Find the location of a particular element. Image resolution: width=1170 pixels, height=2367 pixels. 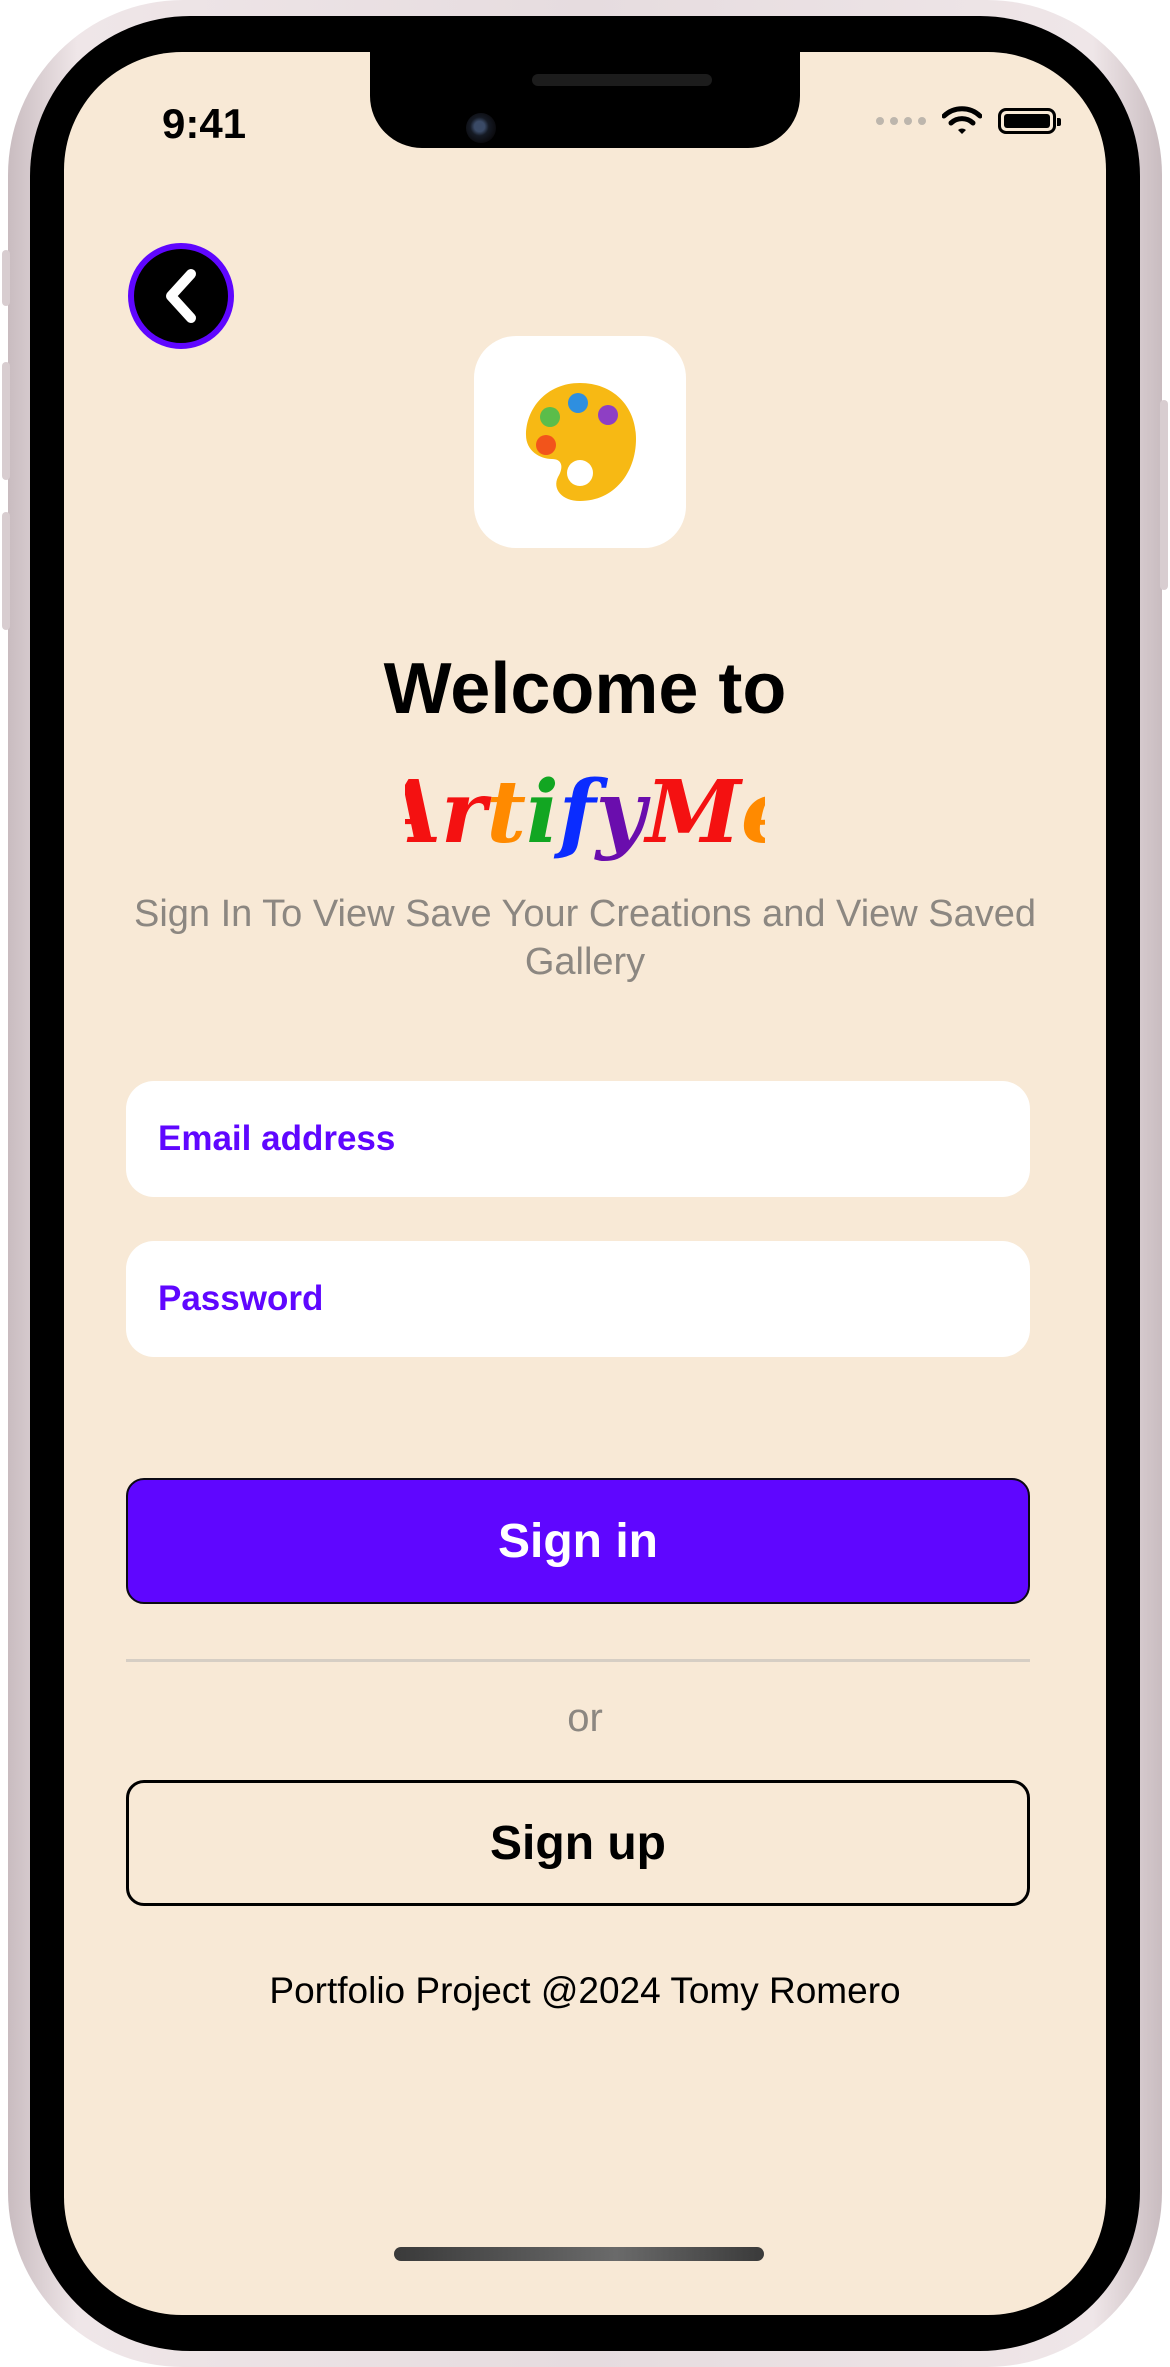

brand-letter-3: i is located at coordinates (542, 813).